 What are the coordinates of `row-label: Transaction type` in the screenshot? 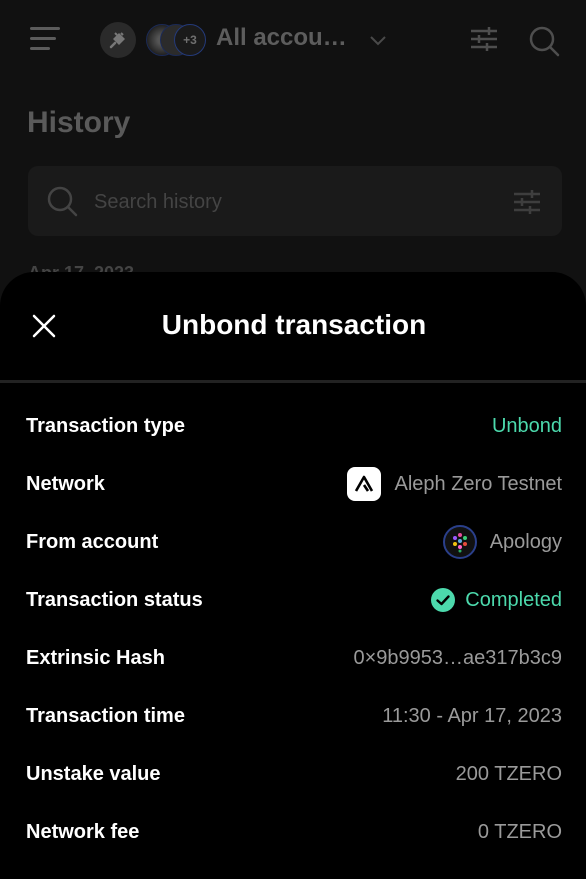 It's located at (105, 425).